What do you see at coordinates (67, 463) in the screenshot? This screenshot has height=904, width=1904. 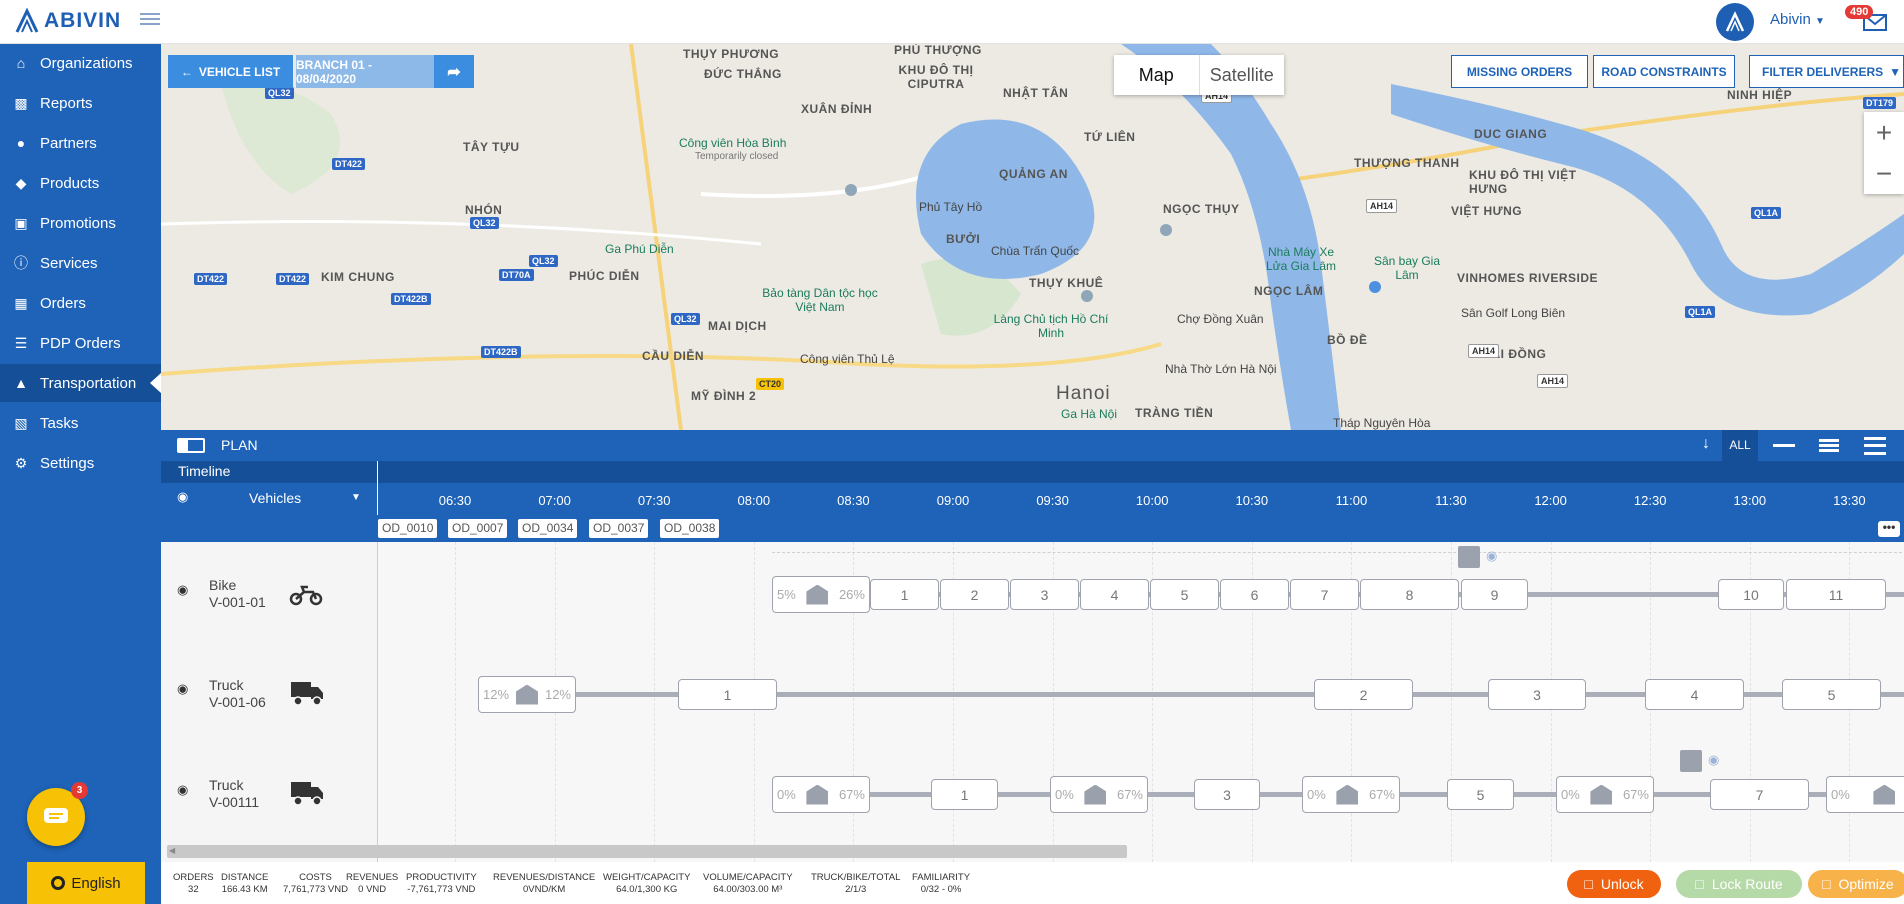 I see `sidebar-item-label: Settings` at bounding box center [67, 463].